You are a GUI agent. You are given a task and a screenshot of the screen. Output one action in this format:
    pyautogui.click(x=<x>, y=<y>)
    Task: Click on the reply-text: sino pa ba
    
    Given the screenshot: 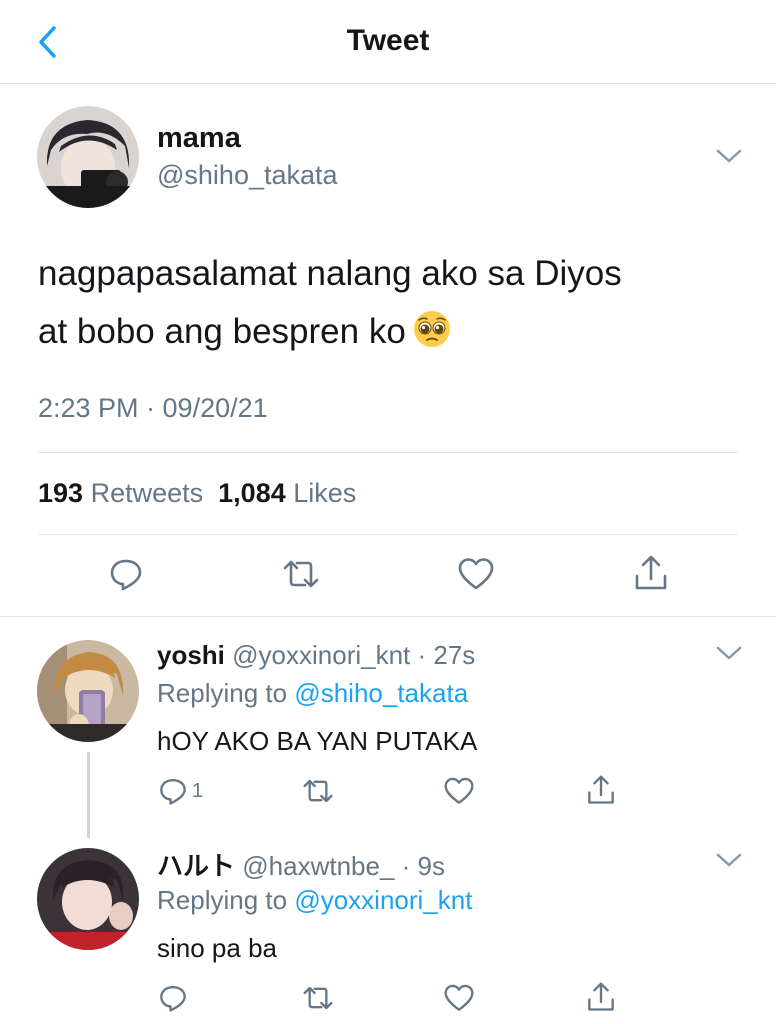 What is the action you would take?
    pyautogui.click(x=217, y=948)
    